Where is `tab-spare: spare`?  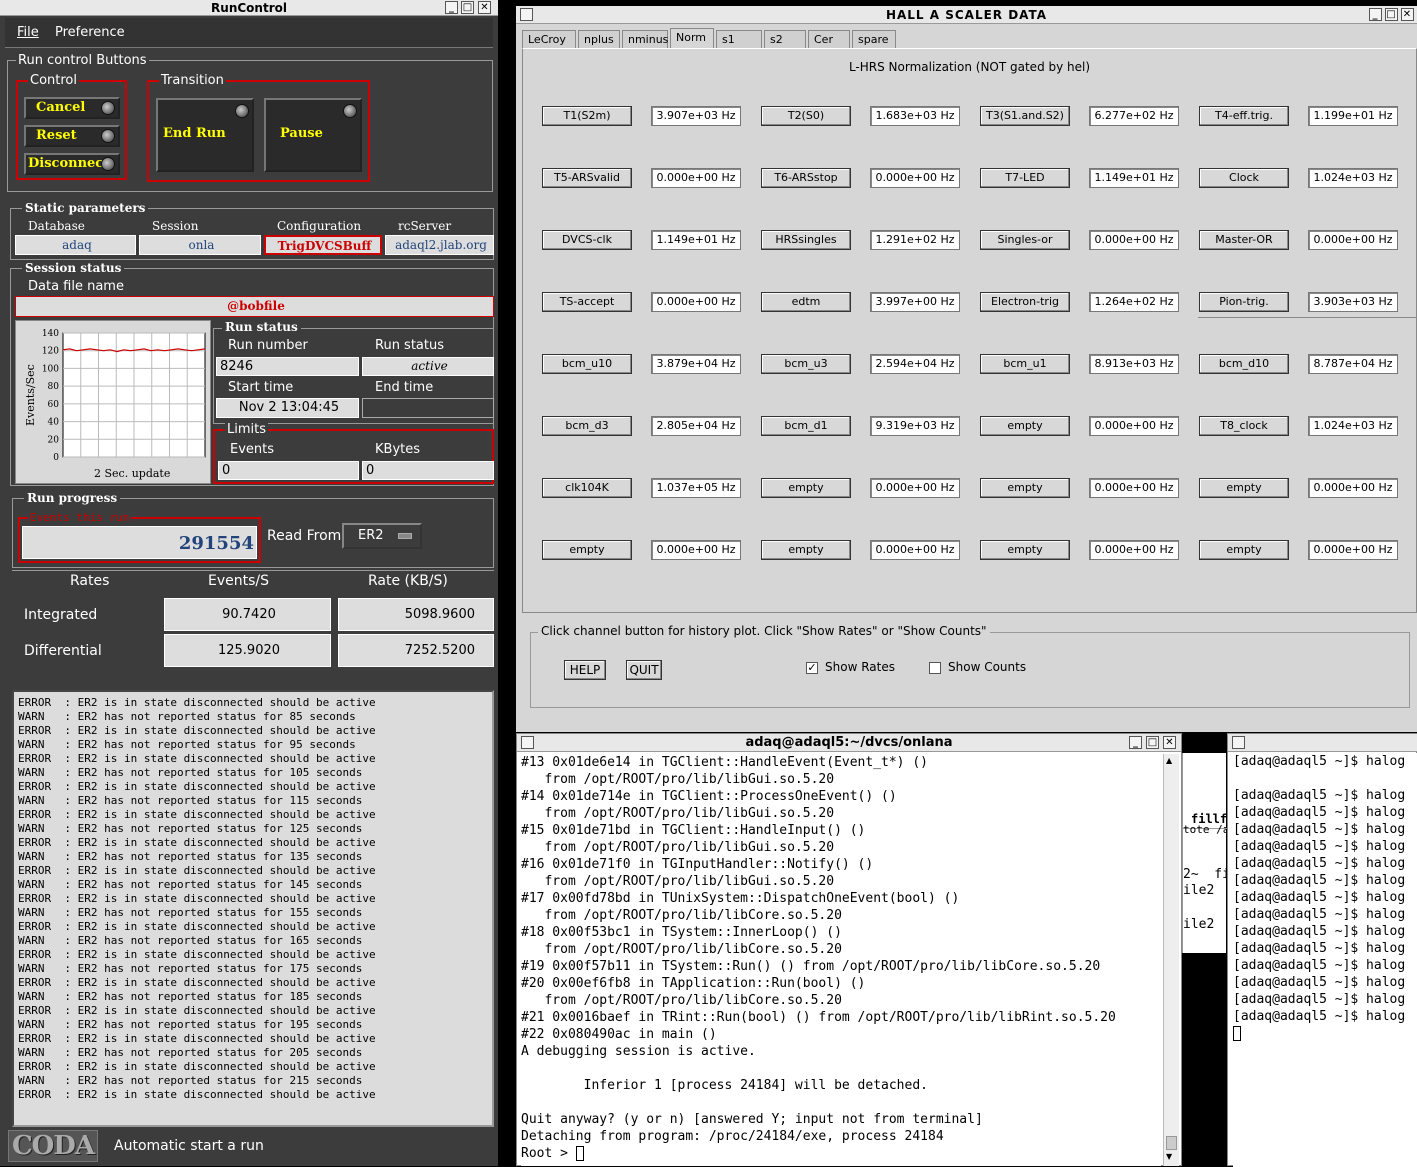
tab-spare: spare is located at coordinates (874, 39).